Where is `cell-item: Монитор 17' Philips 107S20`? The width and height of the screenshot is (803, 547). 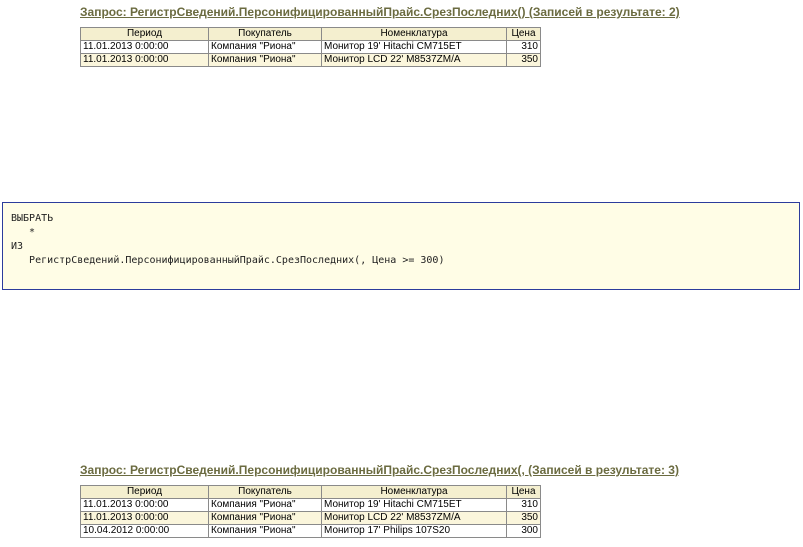 cell-item: Монитор 17' Philips 107S20 is located at coordinates (414, 531).